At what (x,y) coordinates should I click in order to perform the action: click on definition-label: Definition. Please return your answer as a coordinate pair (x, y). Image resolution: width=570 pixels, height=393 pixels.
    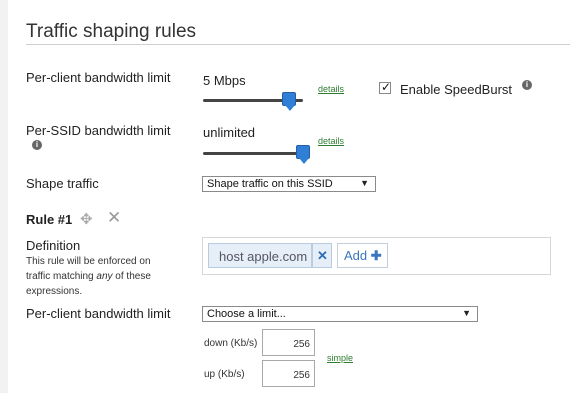
    Looking at the image, I should click on (53, 245).